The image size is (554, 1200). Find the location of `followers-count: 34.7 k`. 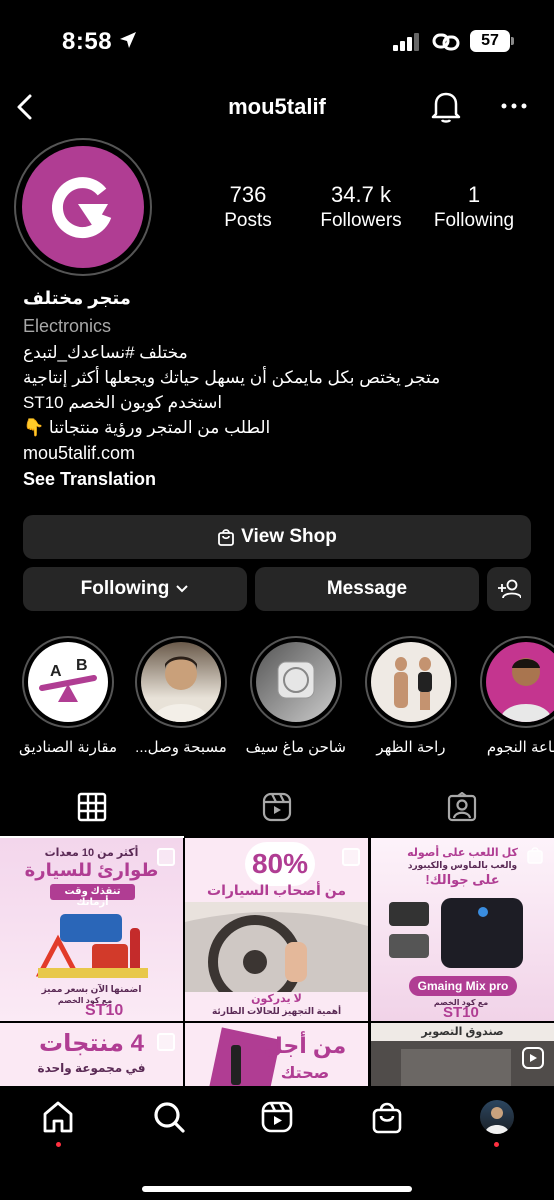

followers-count: 34.7 k is located at coordinates (361, 194).